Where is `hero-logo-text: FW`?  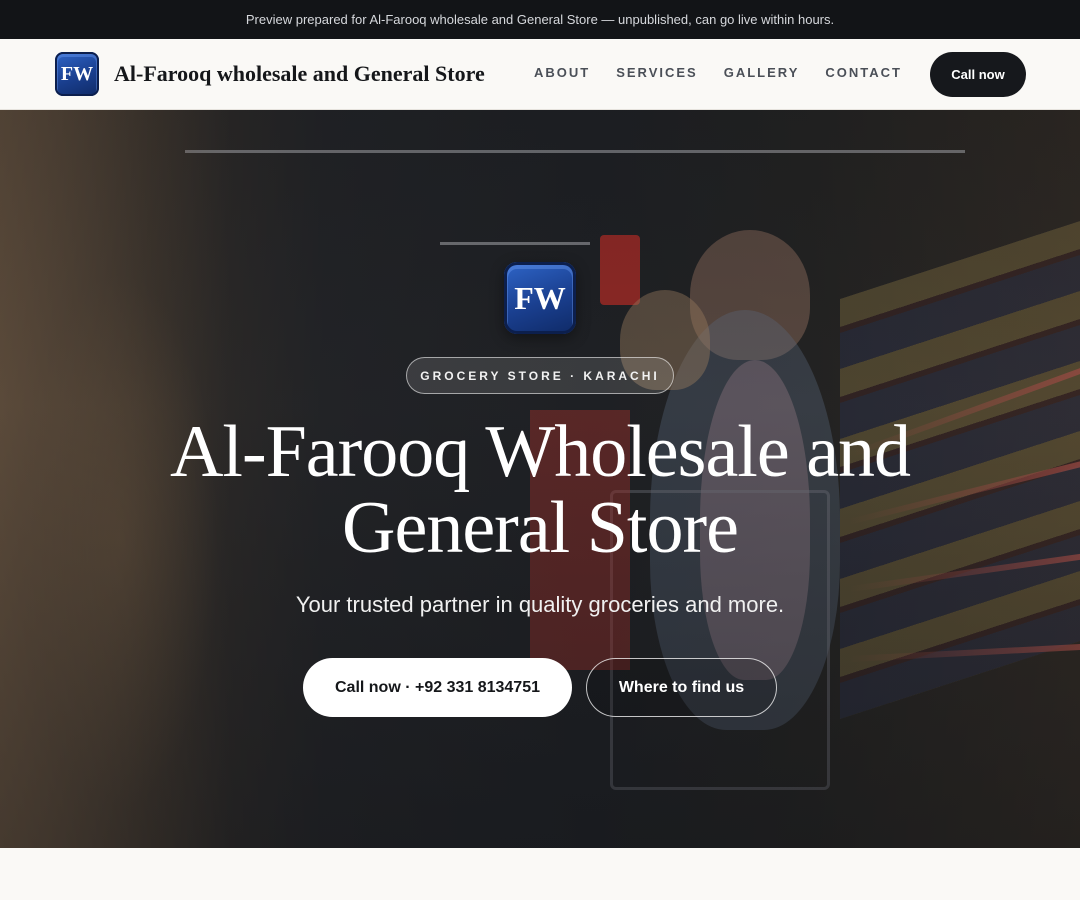 hero-logo-text: FW is located at coordinates (540, 297).